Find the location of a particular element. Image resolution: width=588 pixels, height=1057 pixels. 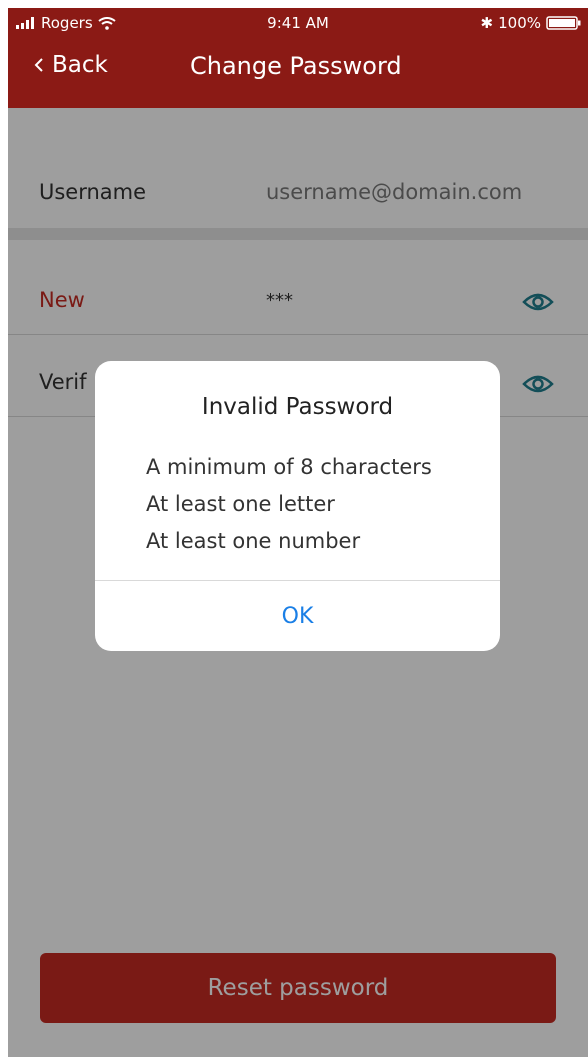

alert-requirement: At least one number is located at coordinates (253, 541).